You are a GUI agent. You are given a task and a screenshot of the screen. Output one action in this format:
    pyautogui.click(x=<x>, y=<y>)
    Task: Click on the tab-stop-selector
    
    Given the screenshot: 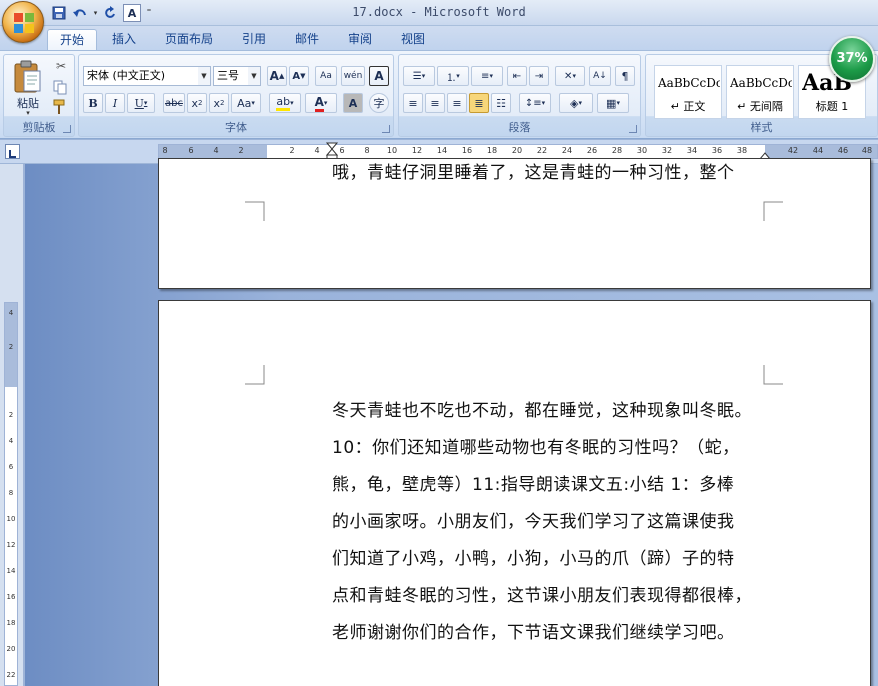 What is the action you would take?
    pyautogui.click(x=12, y=151)
    